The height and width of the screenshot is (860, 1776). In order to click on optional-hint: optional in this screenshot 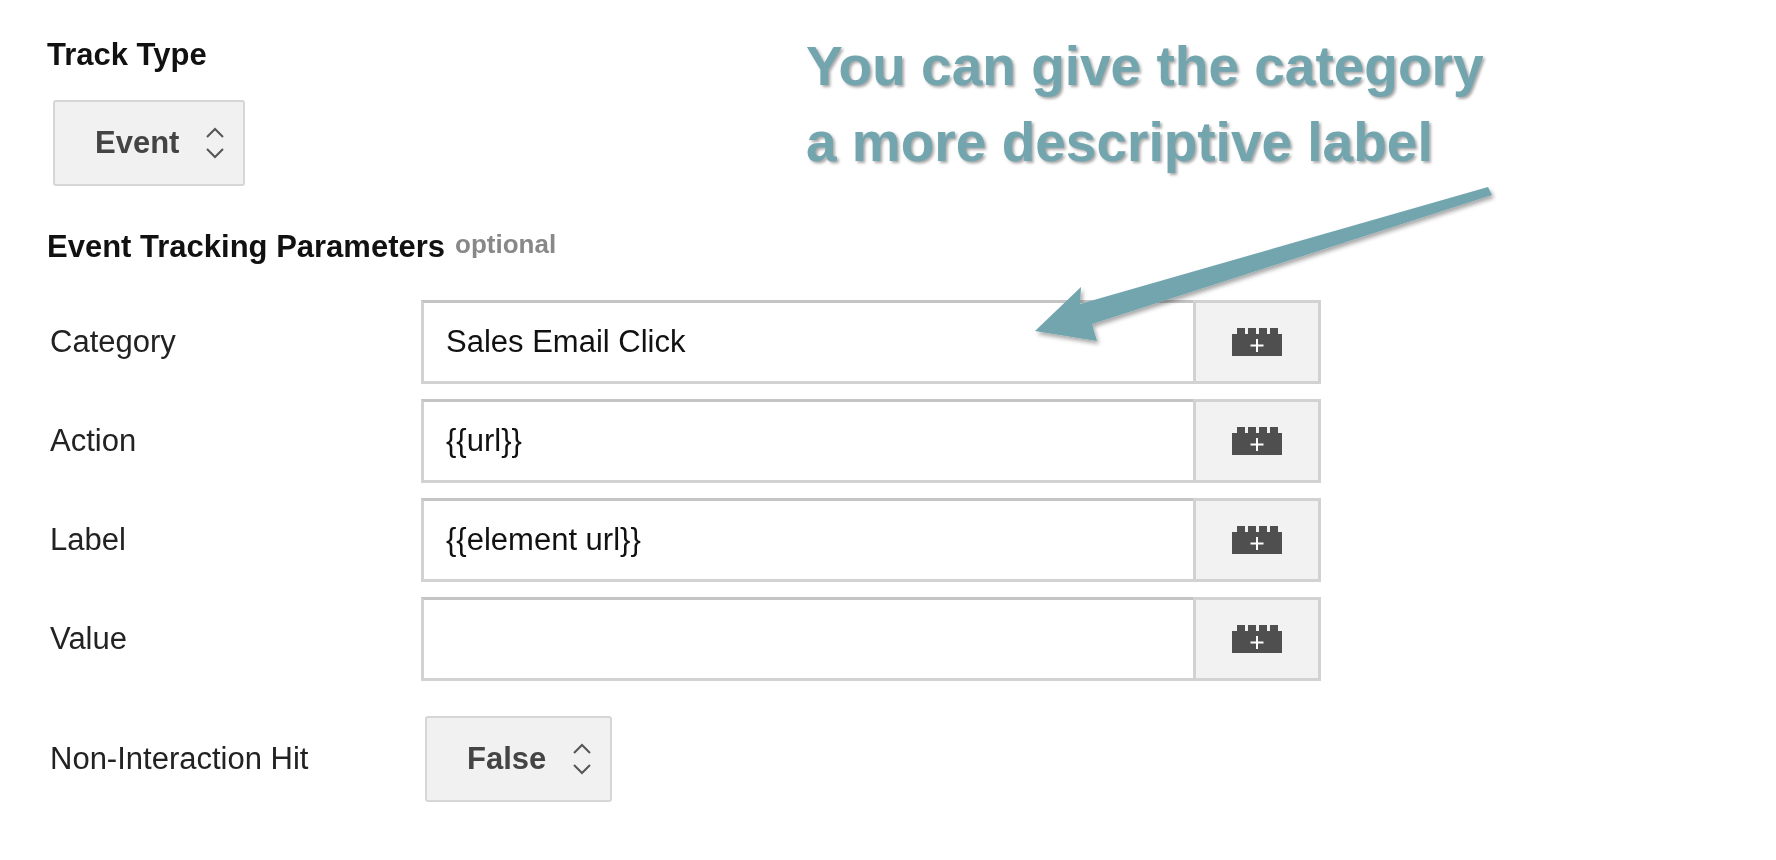, I will do `click(506, 244)`.